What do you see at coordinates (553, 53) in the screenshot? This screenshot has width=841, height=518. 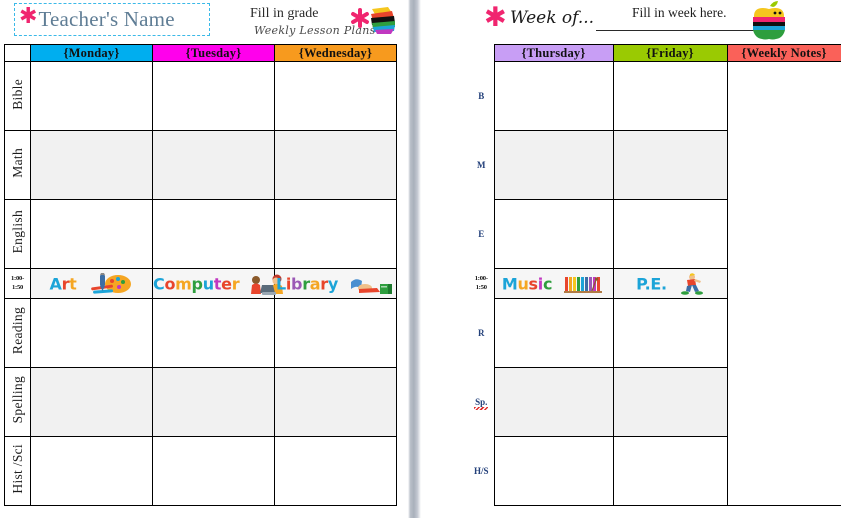 I see `column-header-thursday: {Thursday}` at bounding box center [553, 53].